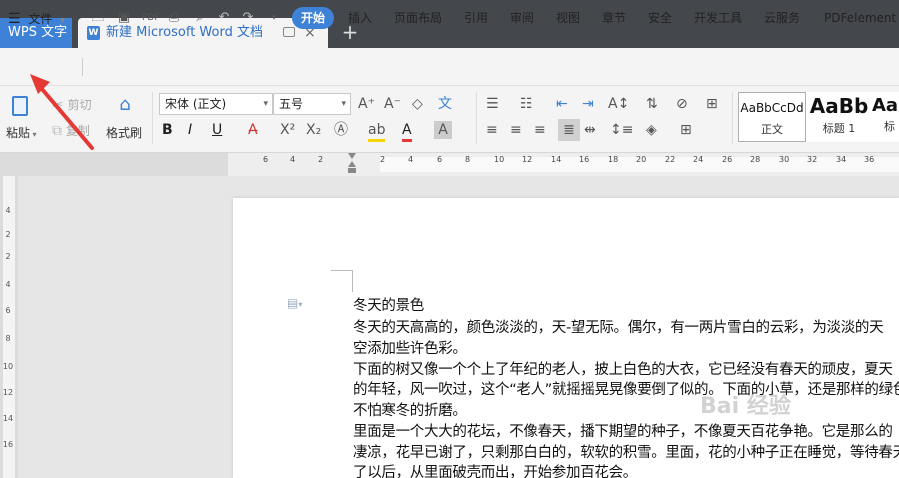  I want to click on style-name: 标, so click(889, 126).